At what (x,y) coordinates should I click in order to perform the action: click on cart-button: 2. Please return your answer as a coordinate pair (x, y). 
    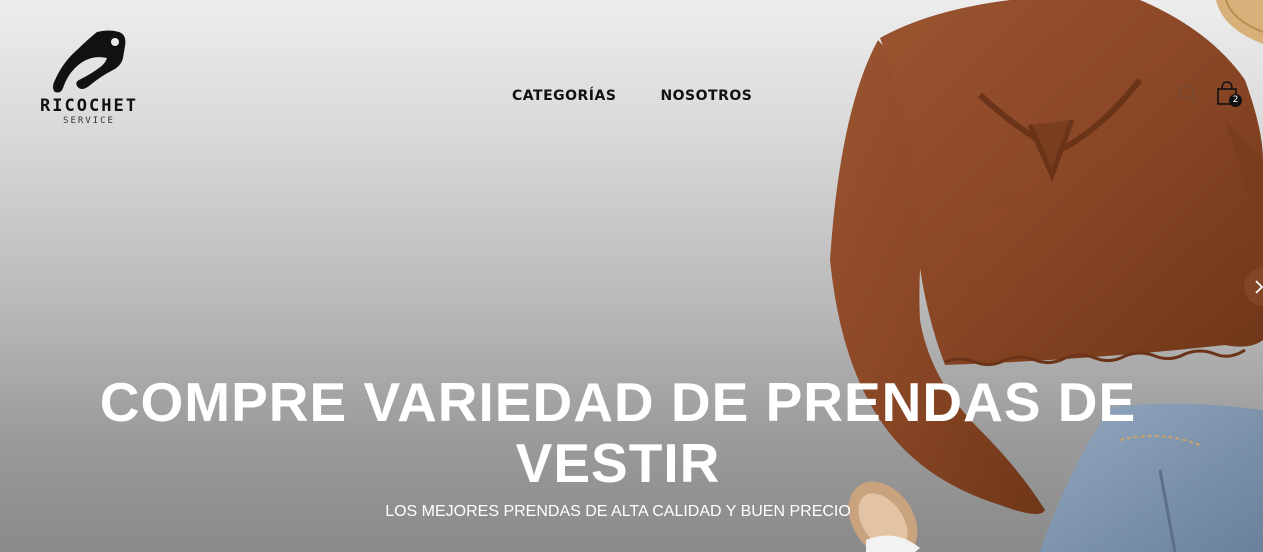
    Looking at the image, I should click on (1229, 94).